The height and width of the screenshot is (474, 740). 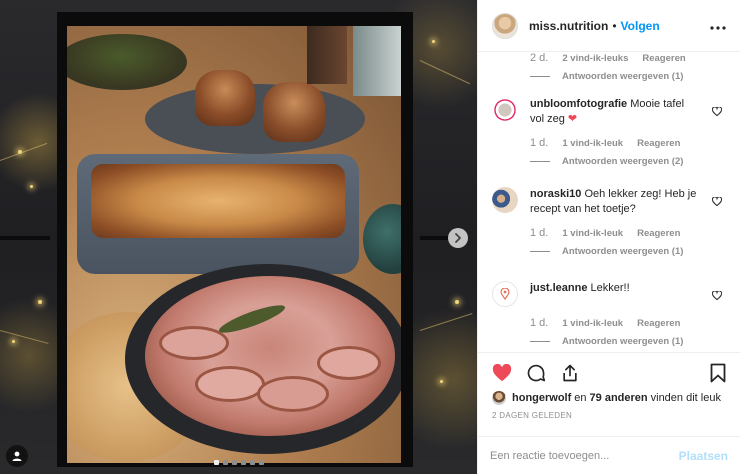 I want to click on photo-potato, so click(x=294, y=112).